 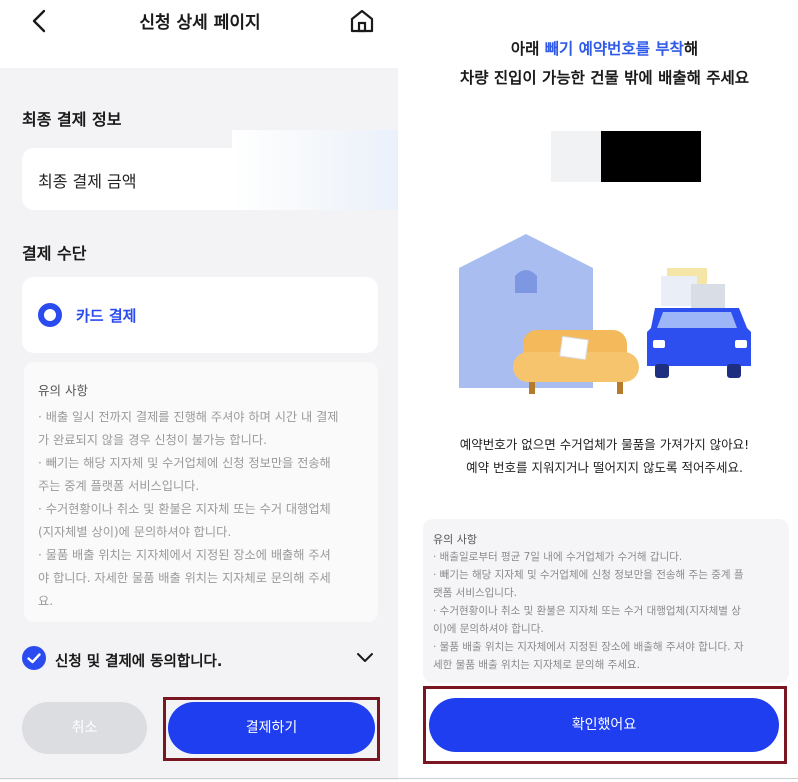 I want to click on final-amount-label: 최종 결제 금액, so click(x=87, y=181).